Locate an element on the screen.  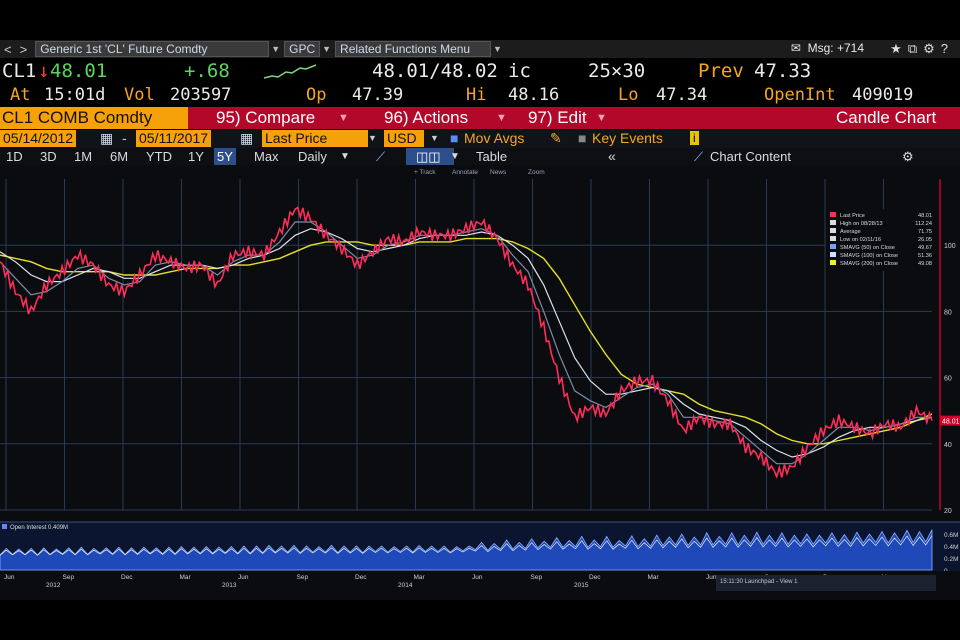
compare-dropdown-icon: ▼ is located at coordinates (343, 118).